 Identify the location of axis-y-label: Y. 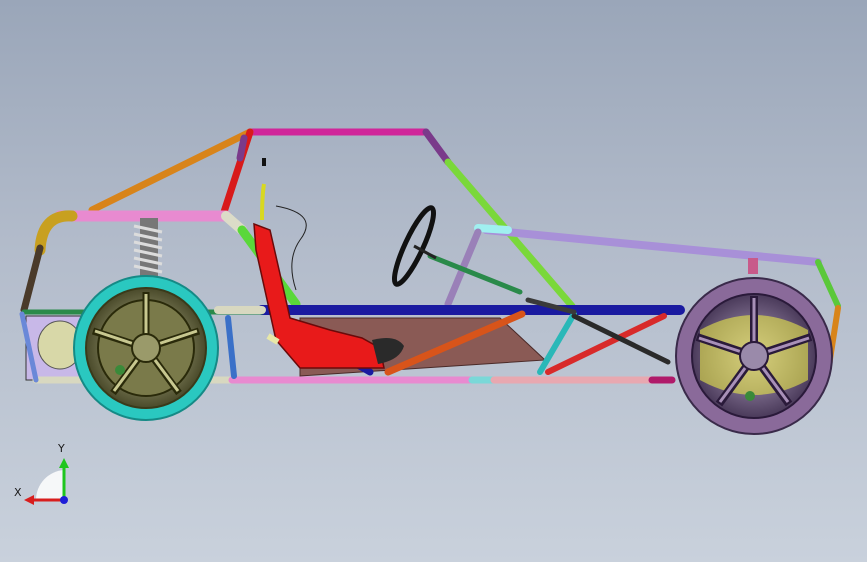
(61, 448).